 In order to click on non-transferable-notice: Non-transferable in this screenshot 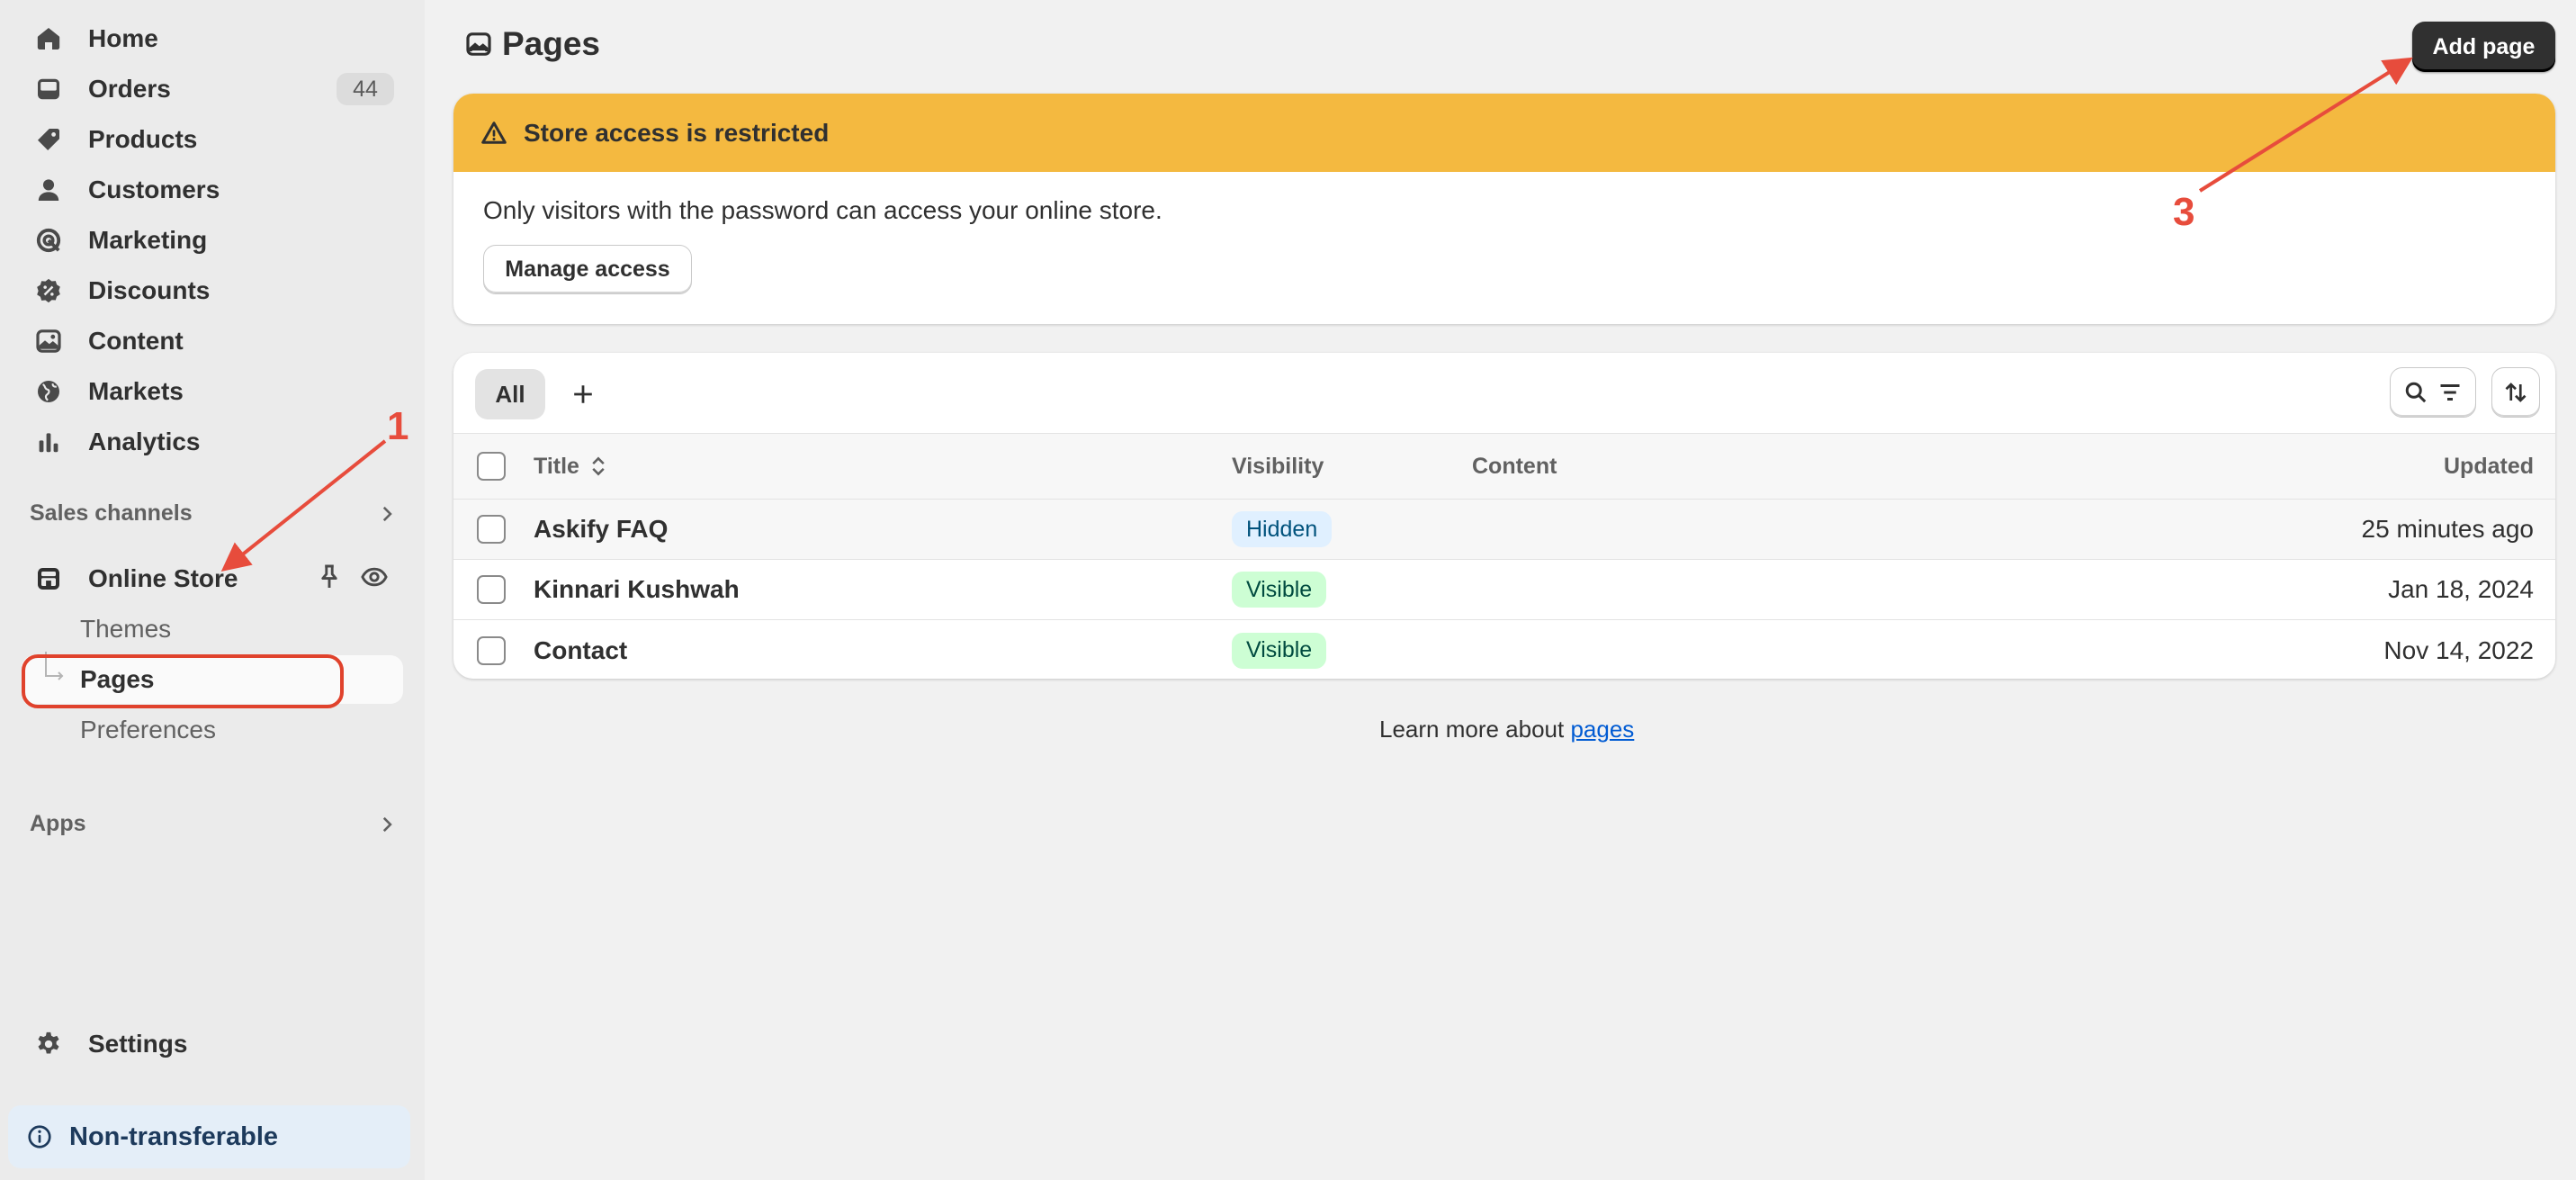, I will do `click(209, 1136)`.